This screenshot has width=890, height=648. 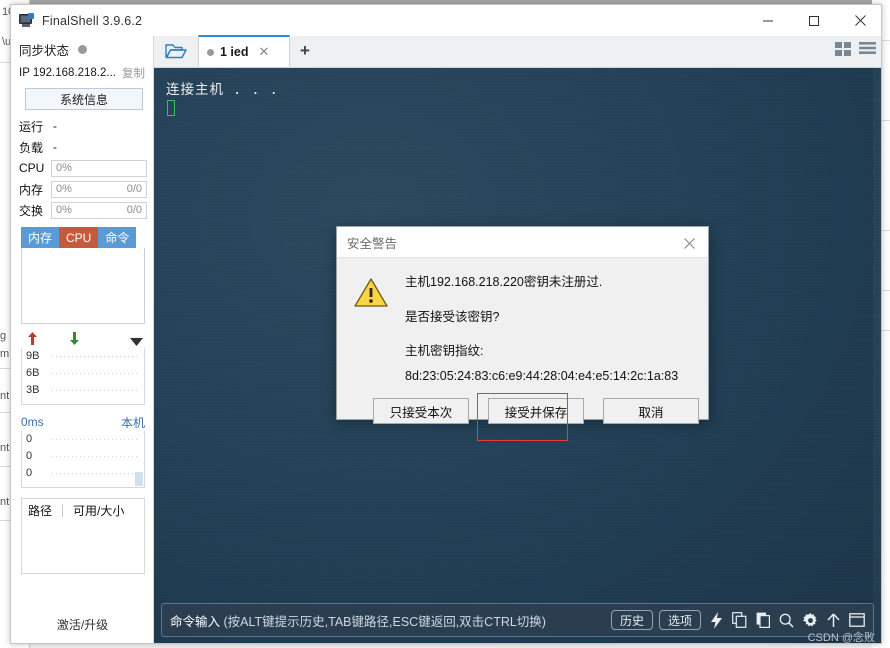 I want to click on copy-ip-link: 复制, so click(x=133, y=73).